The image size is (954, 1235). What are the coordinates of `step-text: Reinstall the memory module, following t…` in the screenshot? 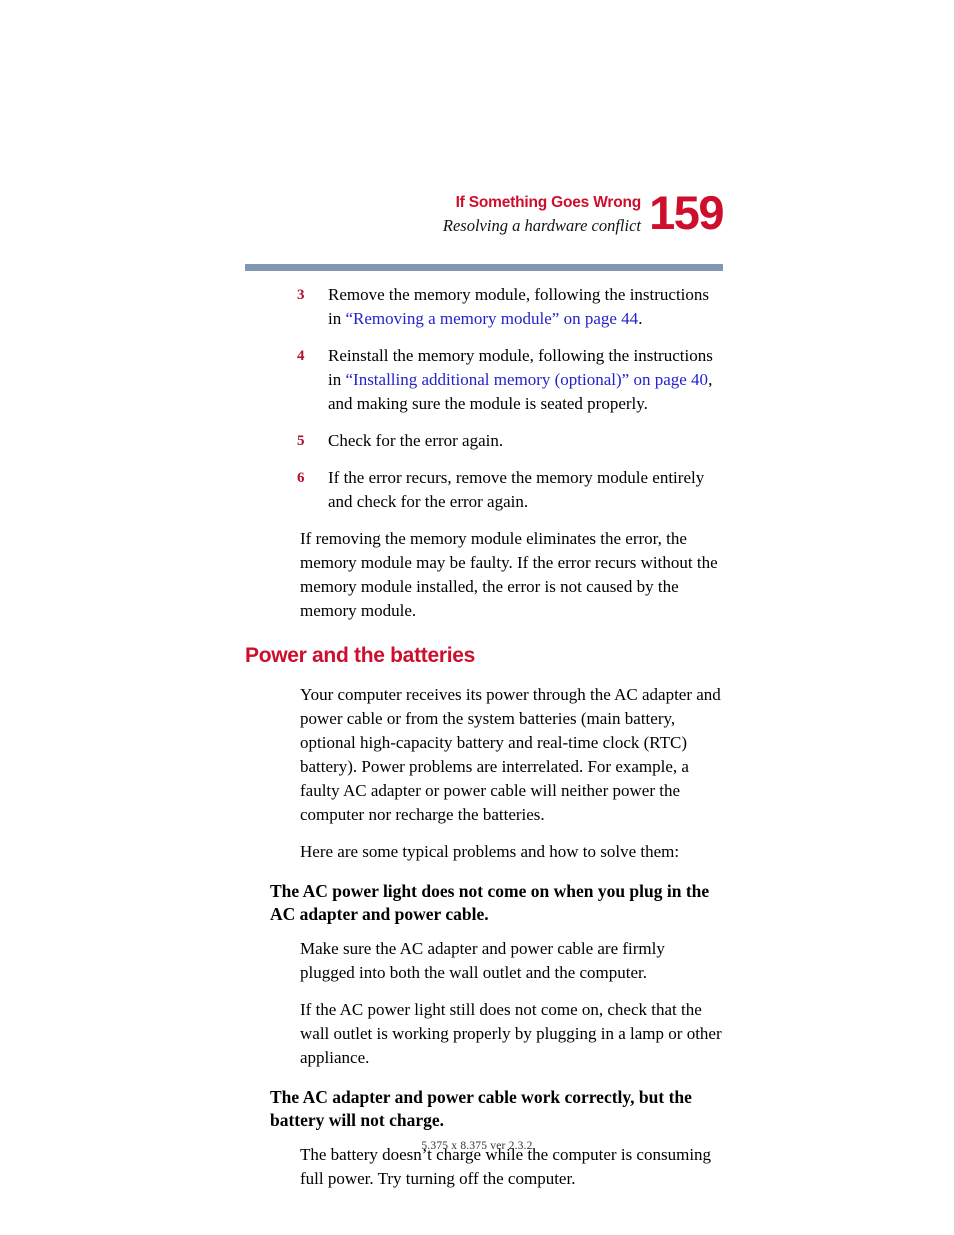 It's located at (525, 380).